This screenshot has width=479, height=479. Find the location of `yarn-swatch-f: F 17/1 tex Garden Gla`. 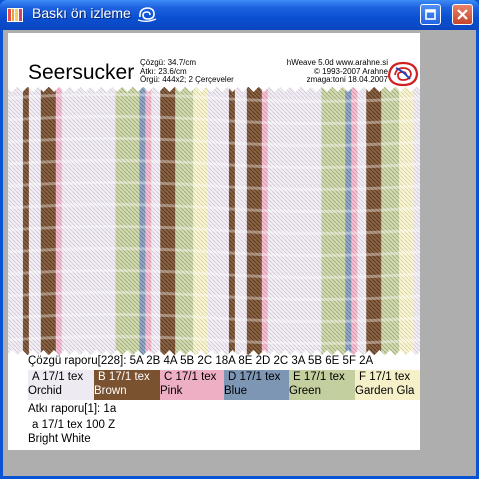

yarn-swatch-f: F 17/1 tex Garden Gla is located at coordinates (387, 385).